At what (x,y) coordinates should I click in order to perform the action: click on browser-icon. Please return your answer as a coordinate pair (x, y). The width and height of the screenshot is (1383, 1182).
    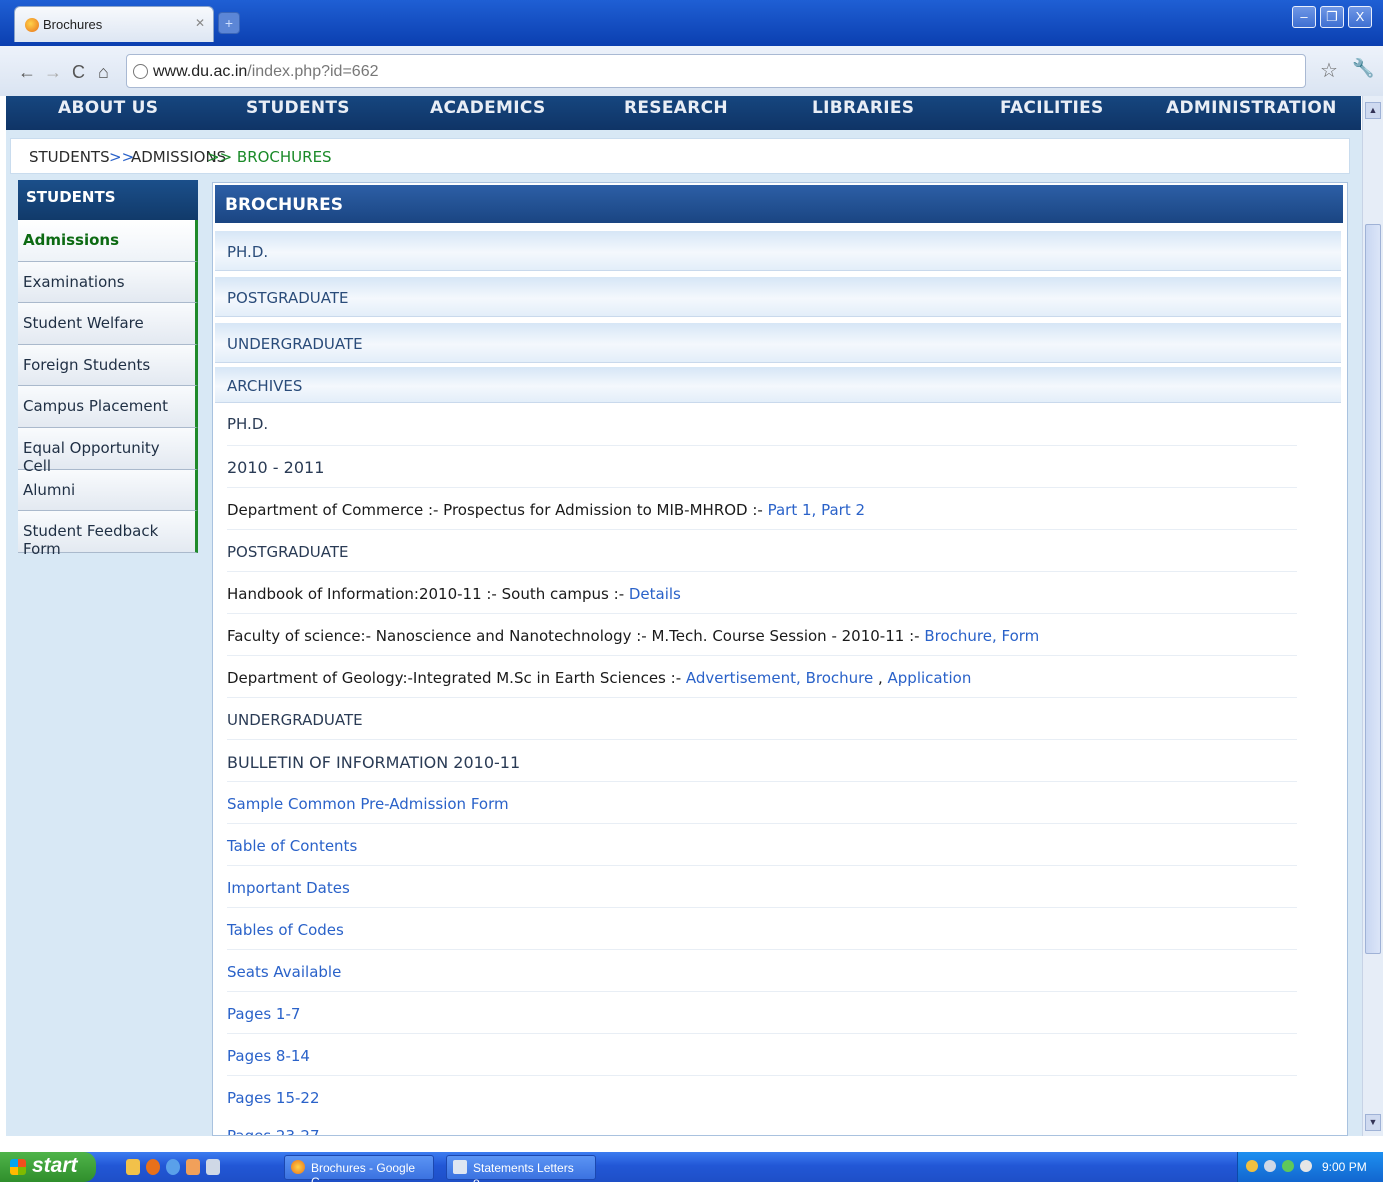
    Looking at the image, I should click on (153, 1167).